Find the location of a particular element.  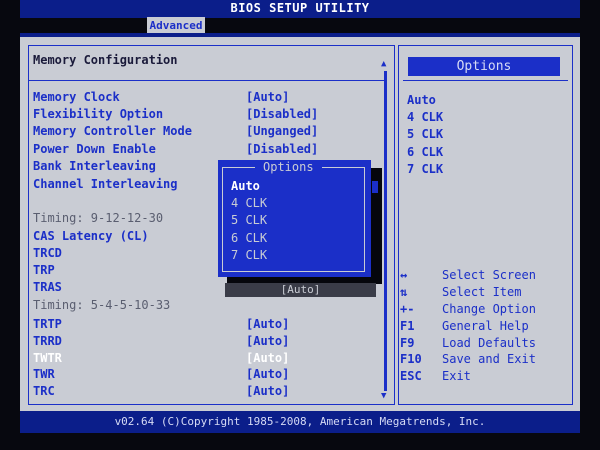

help-select-item: Select Item is located at coordinates (482, 292).